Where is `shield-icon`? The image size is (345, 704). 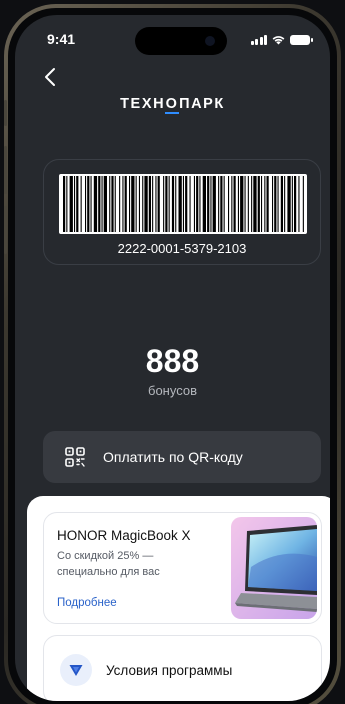 shield-icon is located at coordinates (76, 670).